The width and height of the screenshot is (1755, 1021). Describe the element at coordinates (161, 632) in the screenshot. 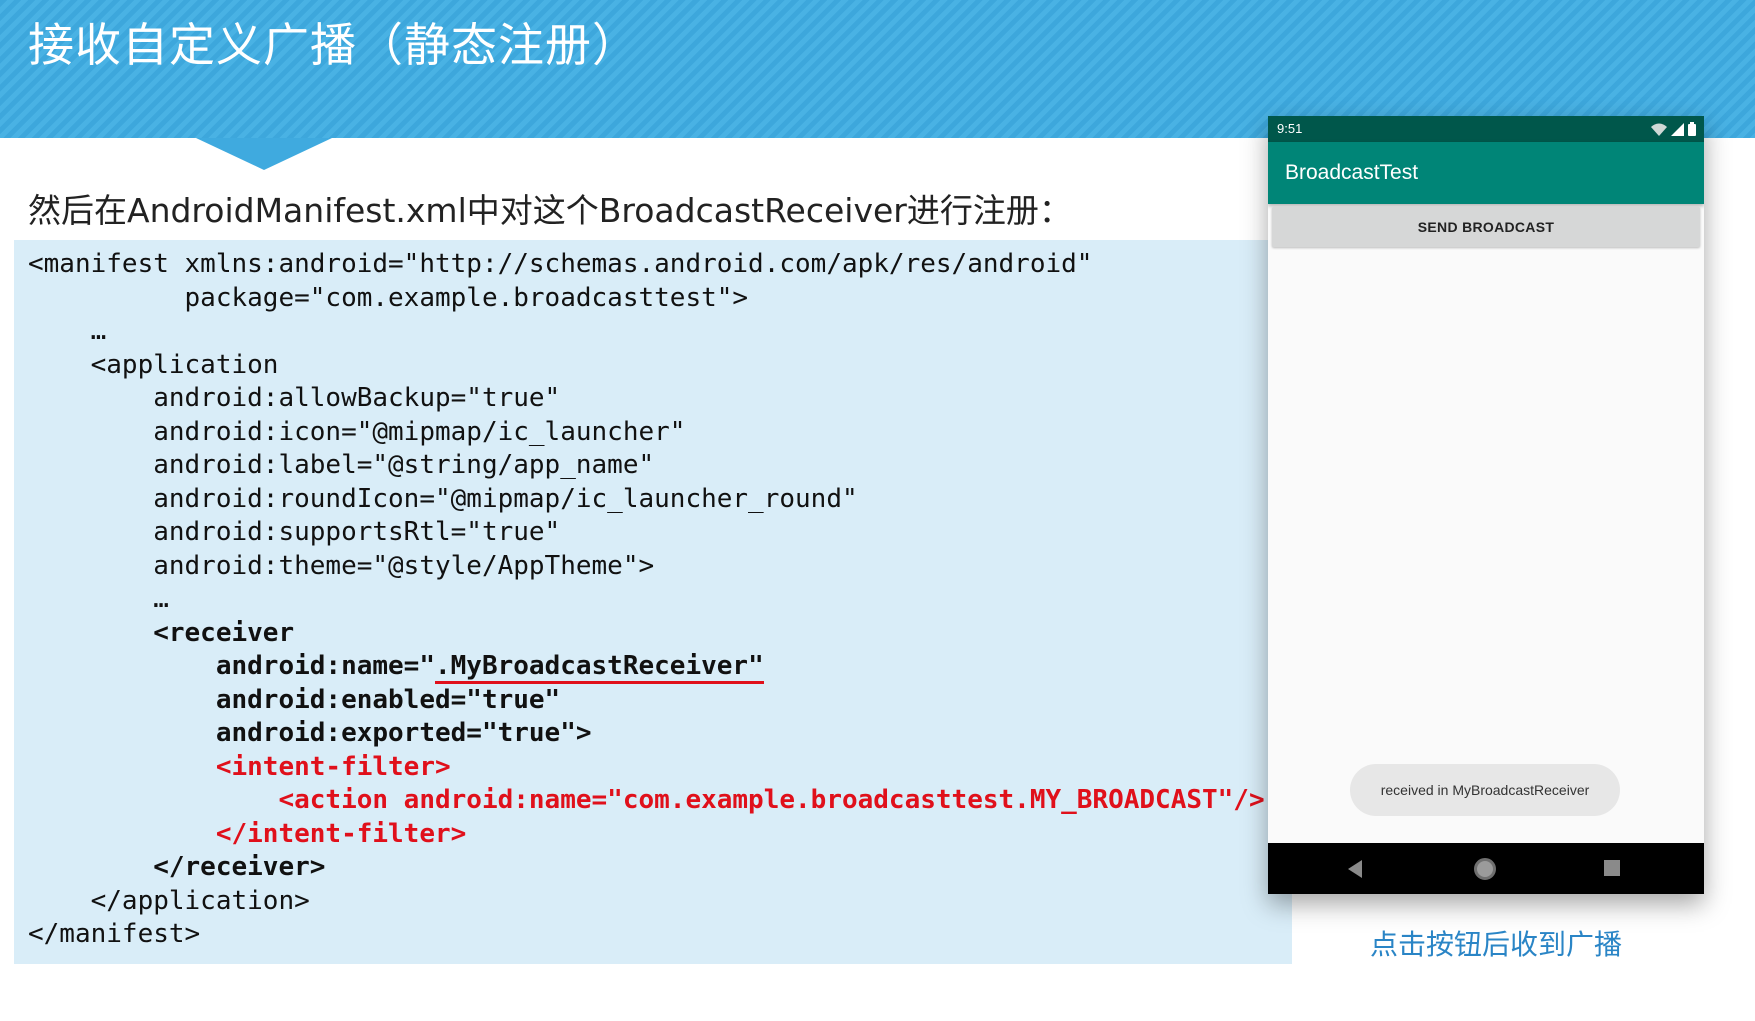

I see `code-line-receiver: <receiver` at that location.